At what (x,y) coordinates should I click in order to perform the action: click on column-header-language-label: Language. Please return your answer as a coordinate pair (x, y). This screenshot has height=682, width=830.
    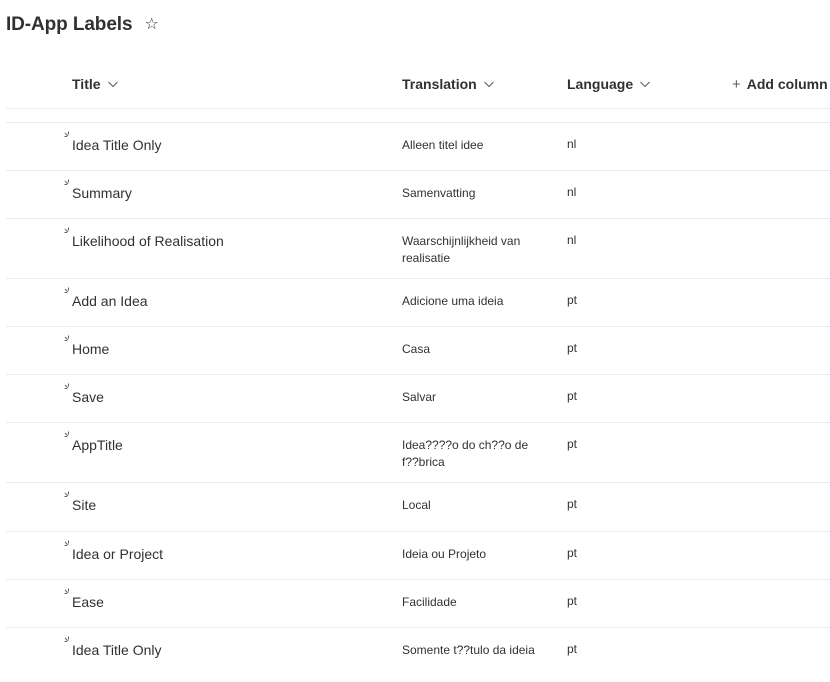
    Looking at the image, I should click on (600, 84).